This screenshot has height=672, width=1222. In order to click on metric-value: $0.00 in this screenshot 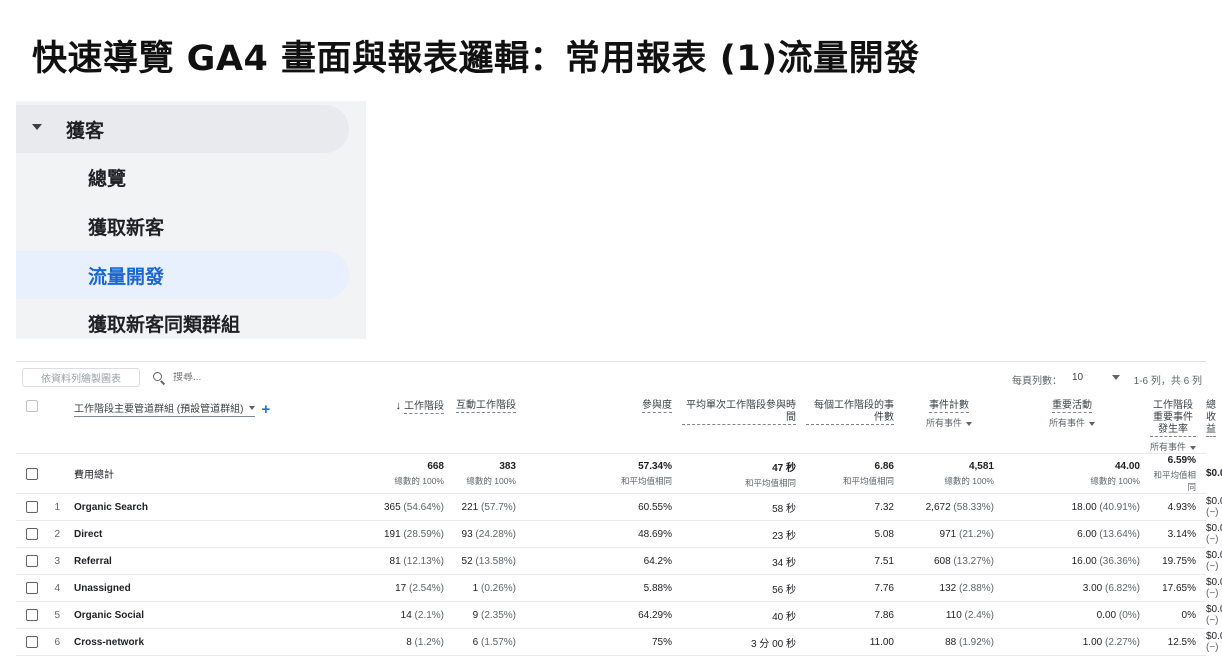, I will do `click(1214, 528)`.